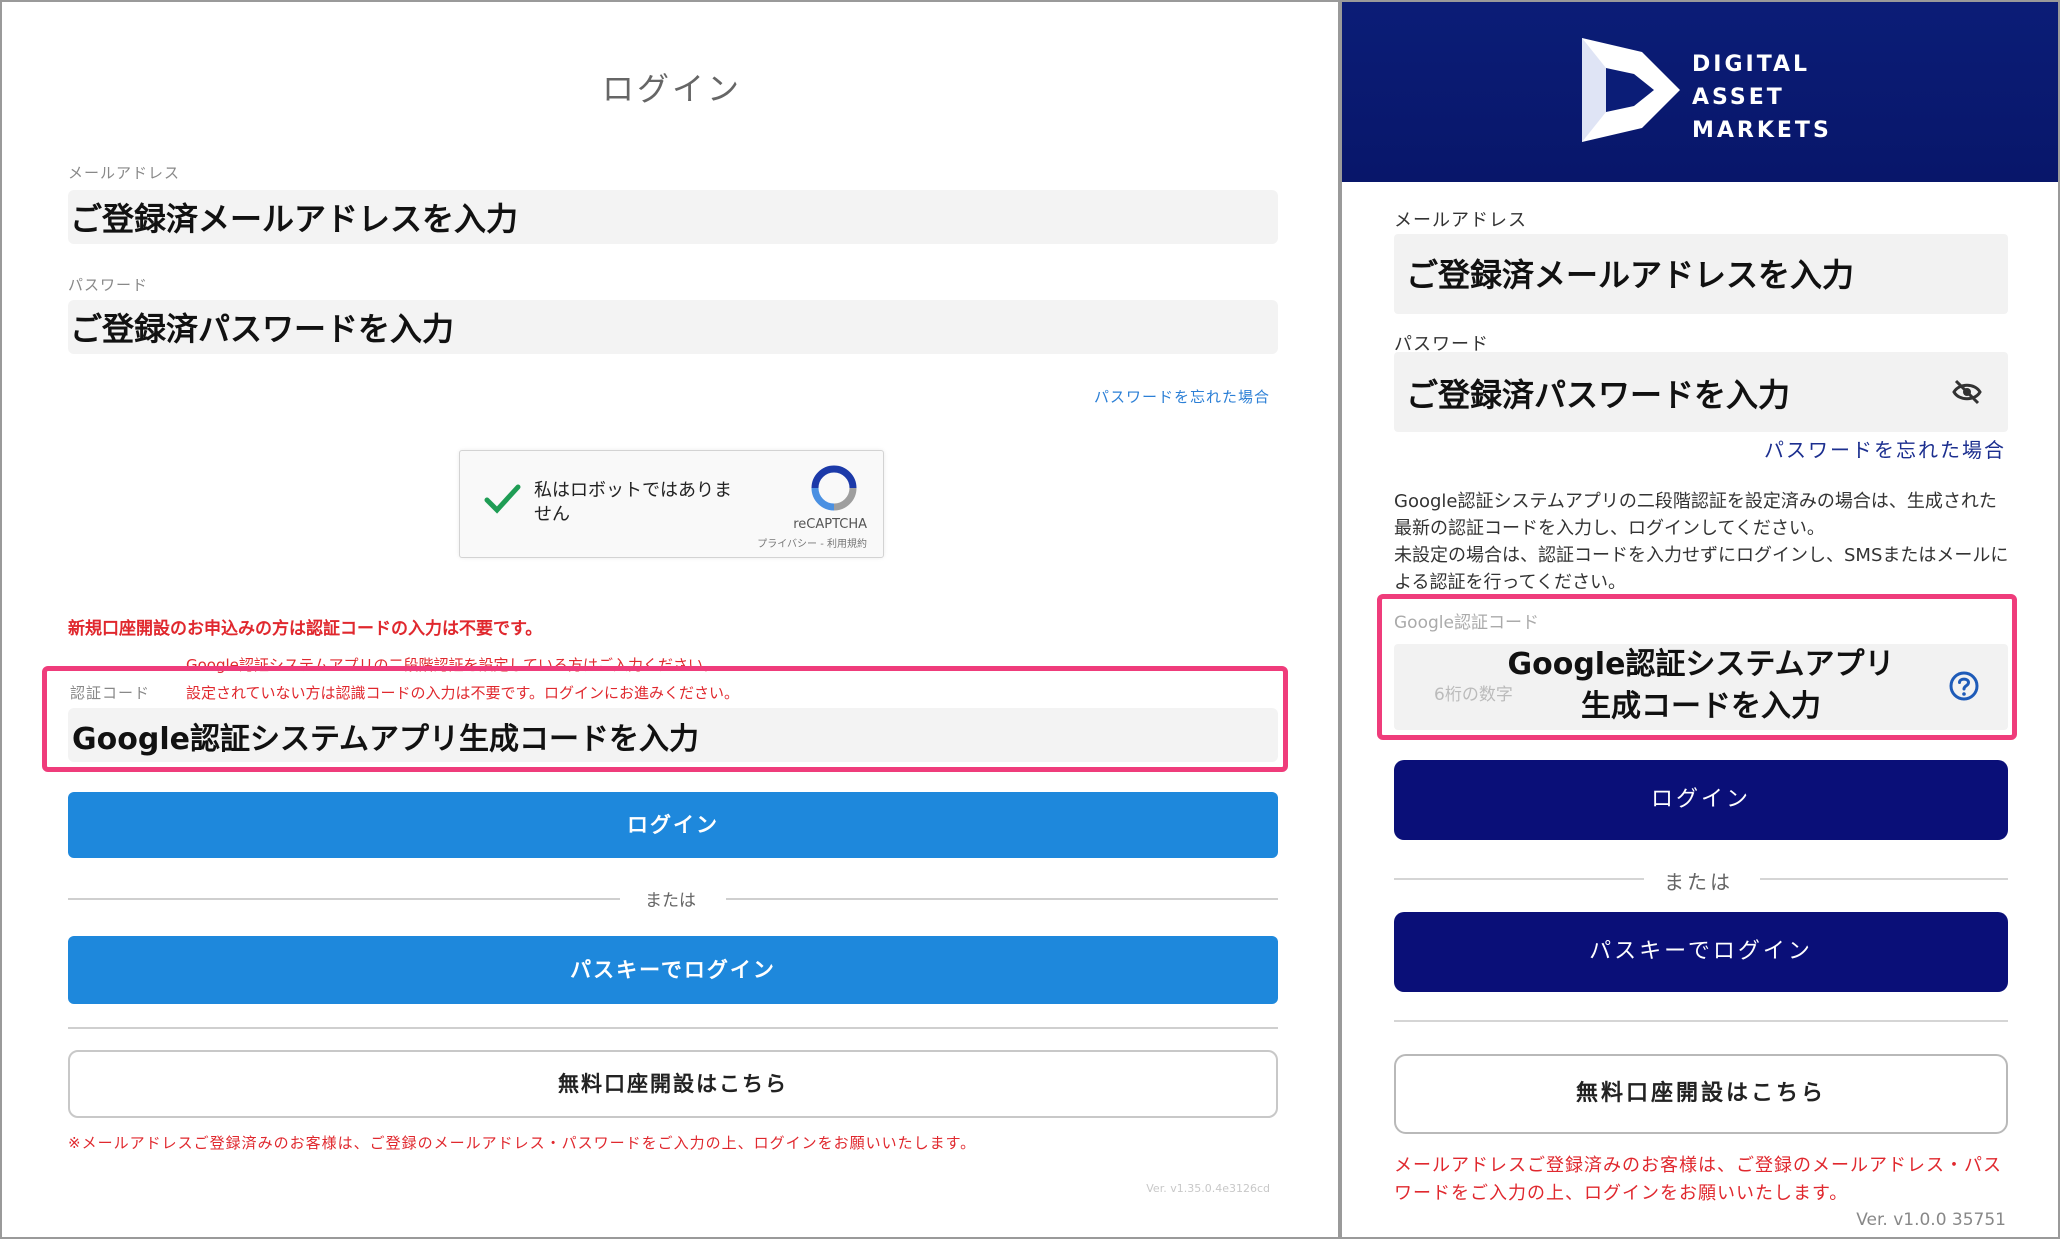 Image resolution: width=2060 pixels, height=1239 pixels. I want to click on gauth-input: 6桁の数字 Google認証システムアプリ 生成コードを入力, so click(1701, 687).